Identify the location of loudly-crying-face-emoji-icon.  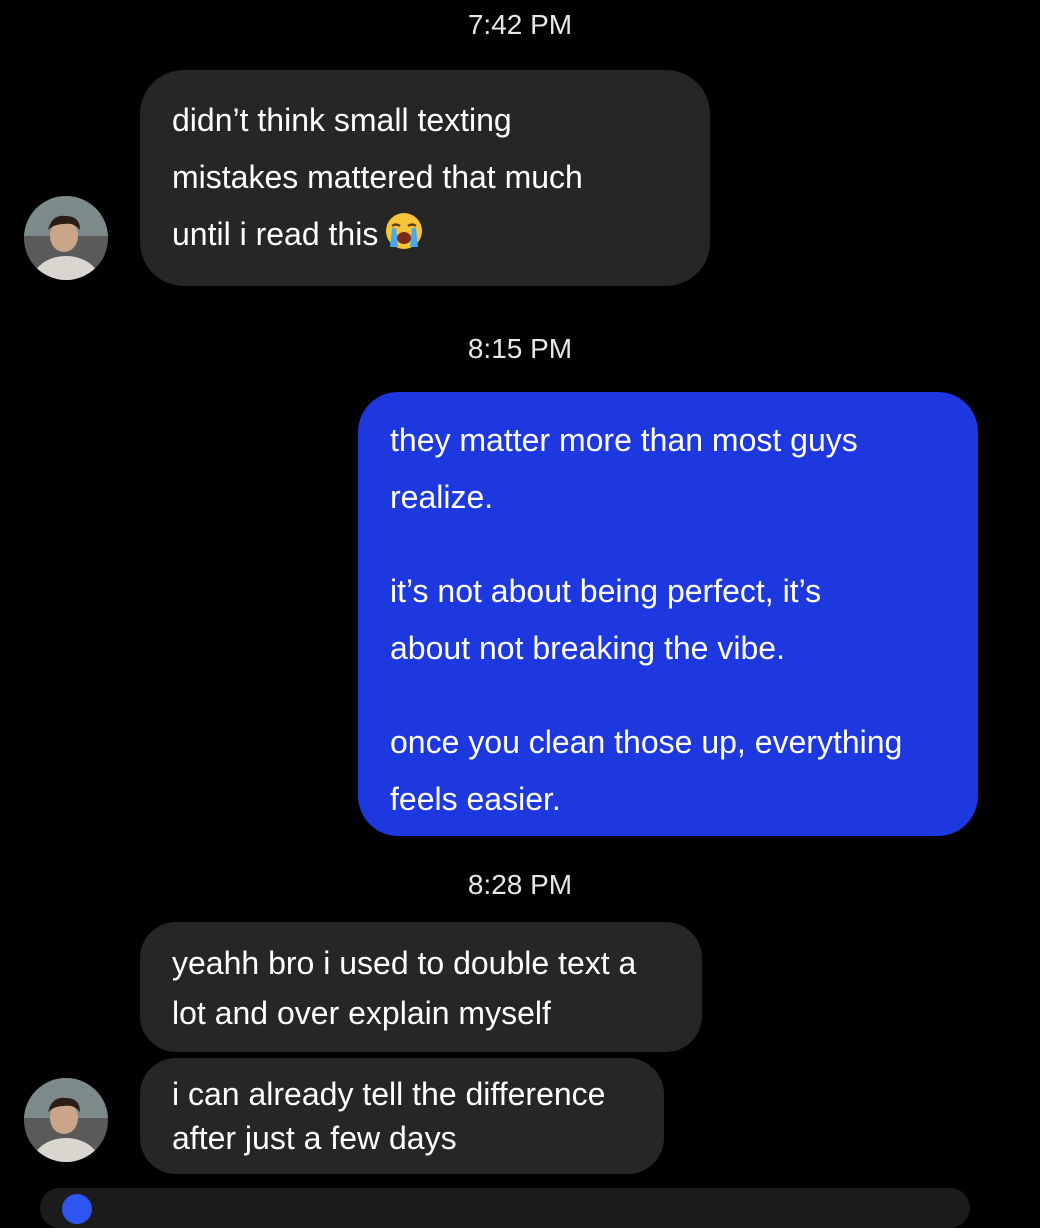
(404, 231).